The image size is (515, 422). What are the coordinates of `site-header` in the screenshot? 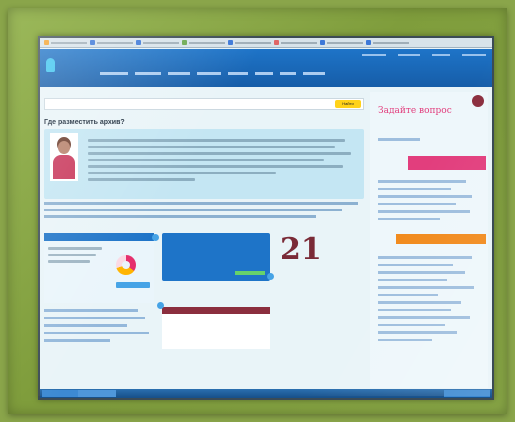 It's located at (266, 68).